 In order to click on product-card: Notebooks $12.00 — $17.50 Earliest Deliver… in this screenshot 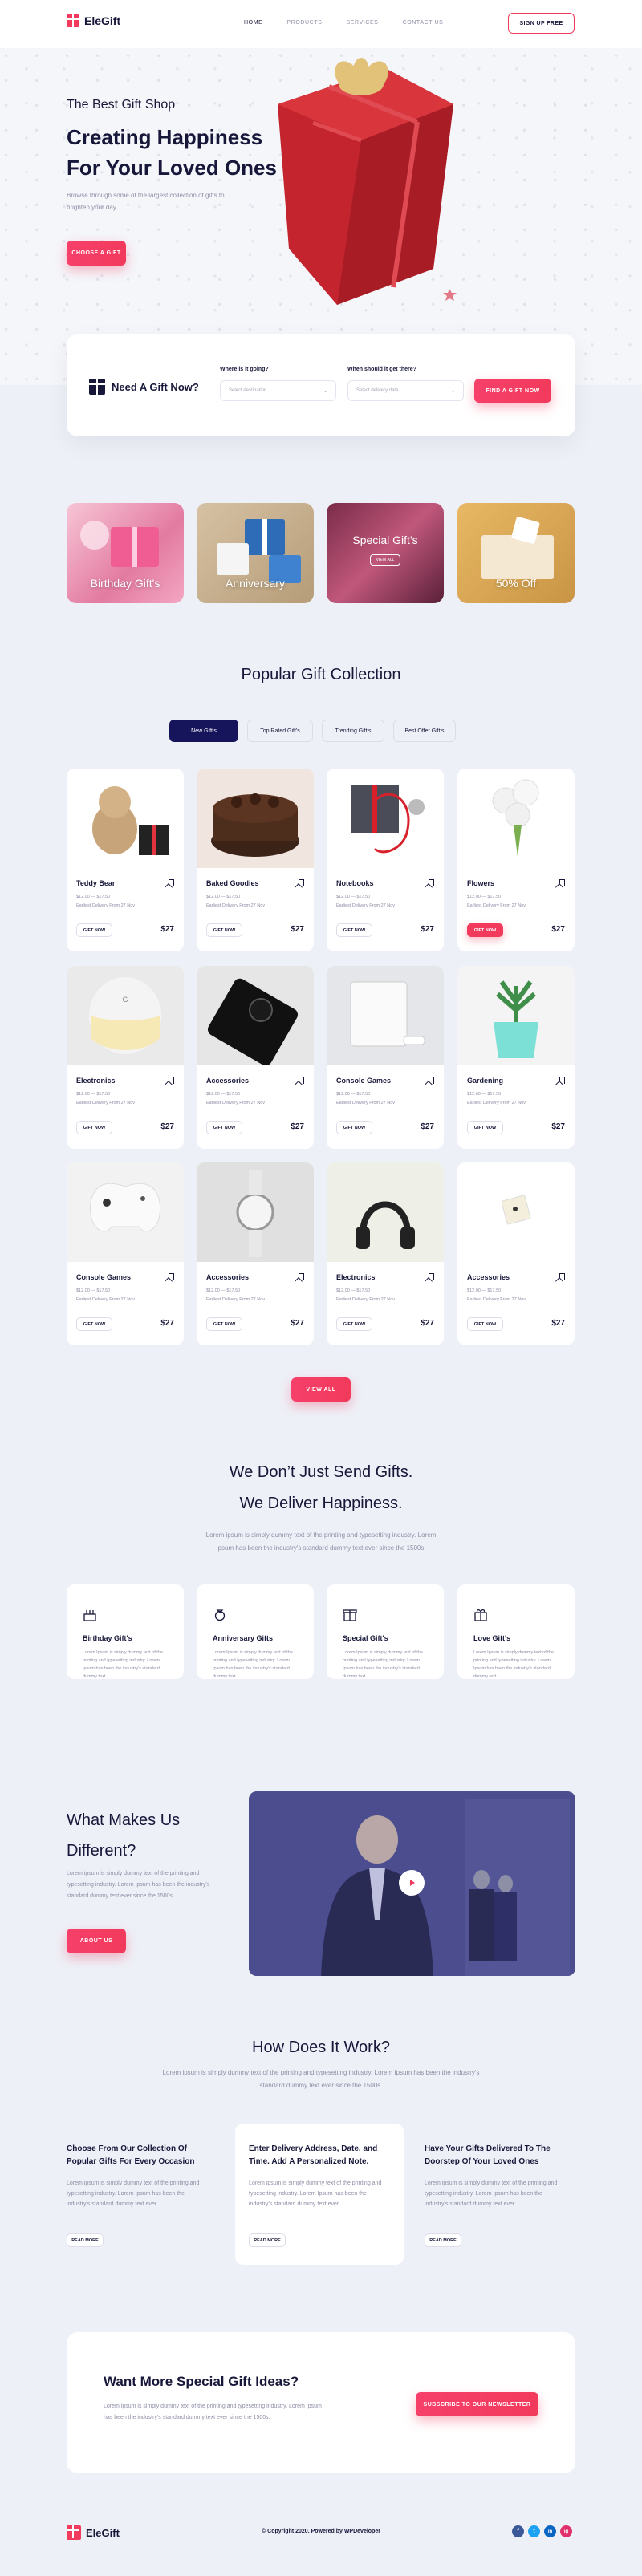, I will do `click(385, 860)`.